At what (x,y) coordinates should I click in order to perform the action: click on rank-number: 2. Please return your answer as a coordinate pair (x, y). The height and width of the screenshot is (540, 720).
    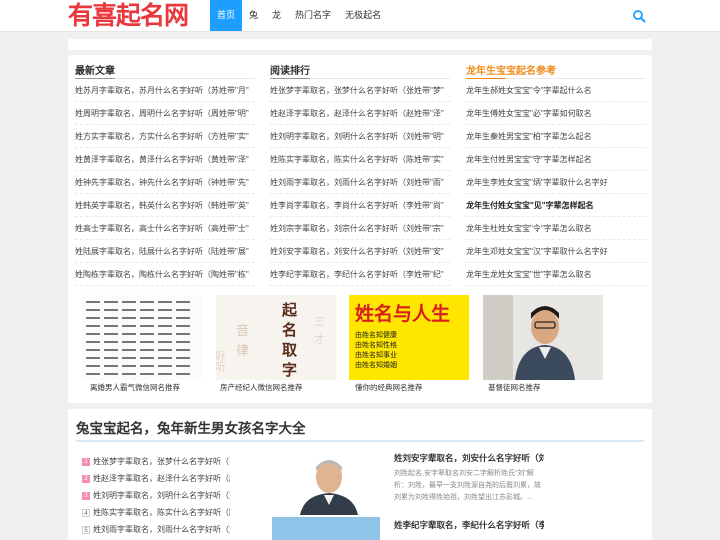
    Looking at the image, I should click on (86, 478).